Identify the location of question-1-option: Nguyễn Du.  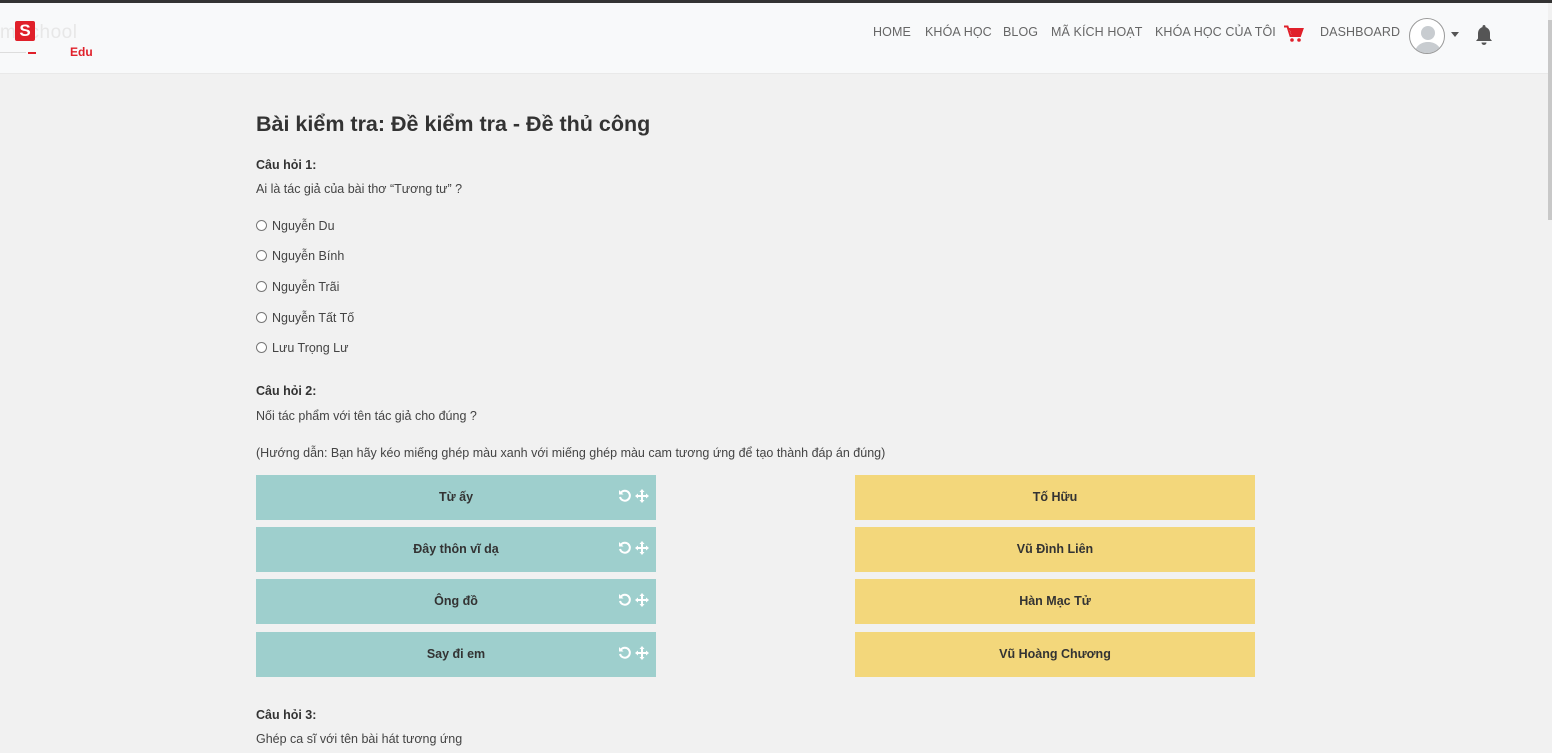
(295, 227).